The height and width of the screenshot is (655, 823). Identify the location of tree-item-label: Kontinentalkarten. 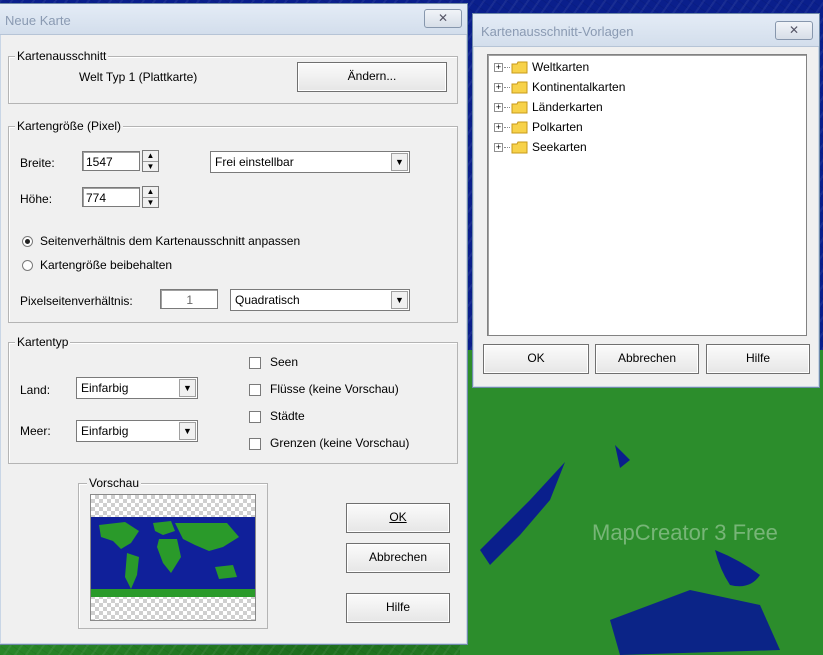
(578, 87).